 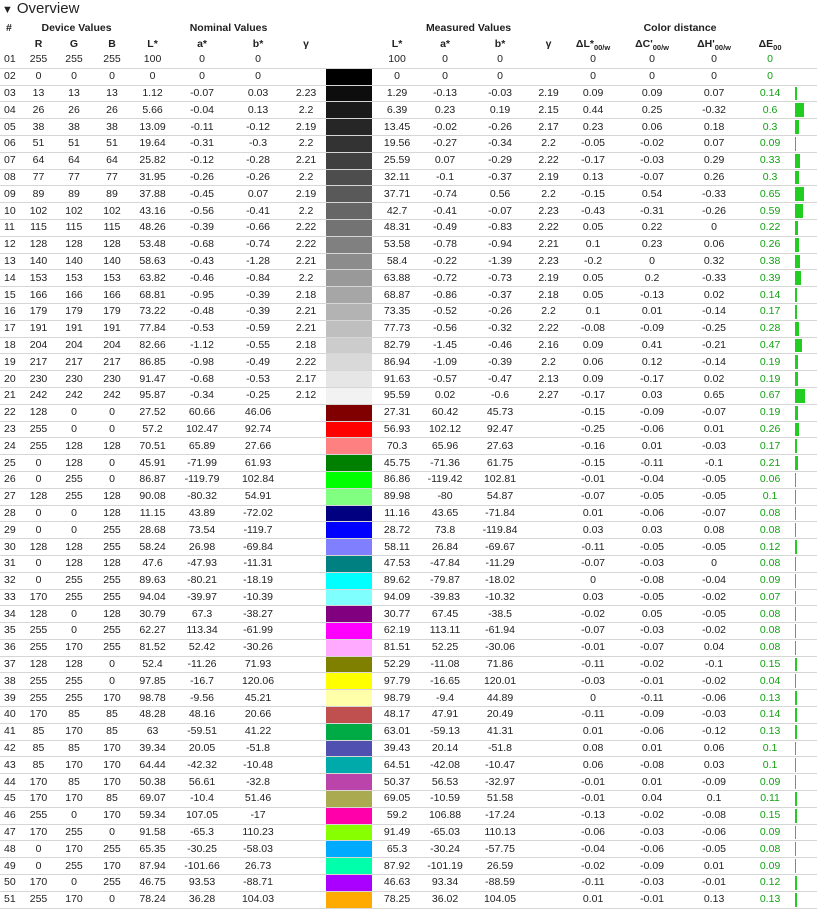 I want to click on cell-ma: 60.42, so click(x=445, y=412).